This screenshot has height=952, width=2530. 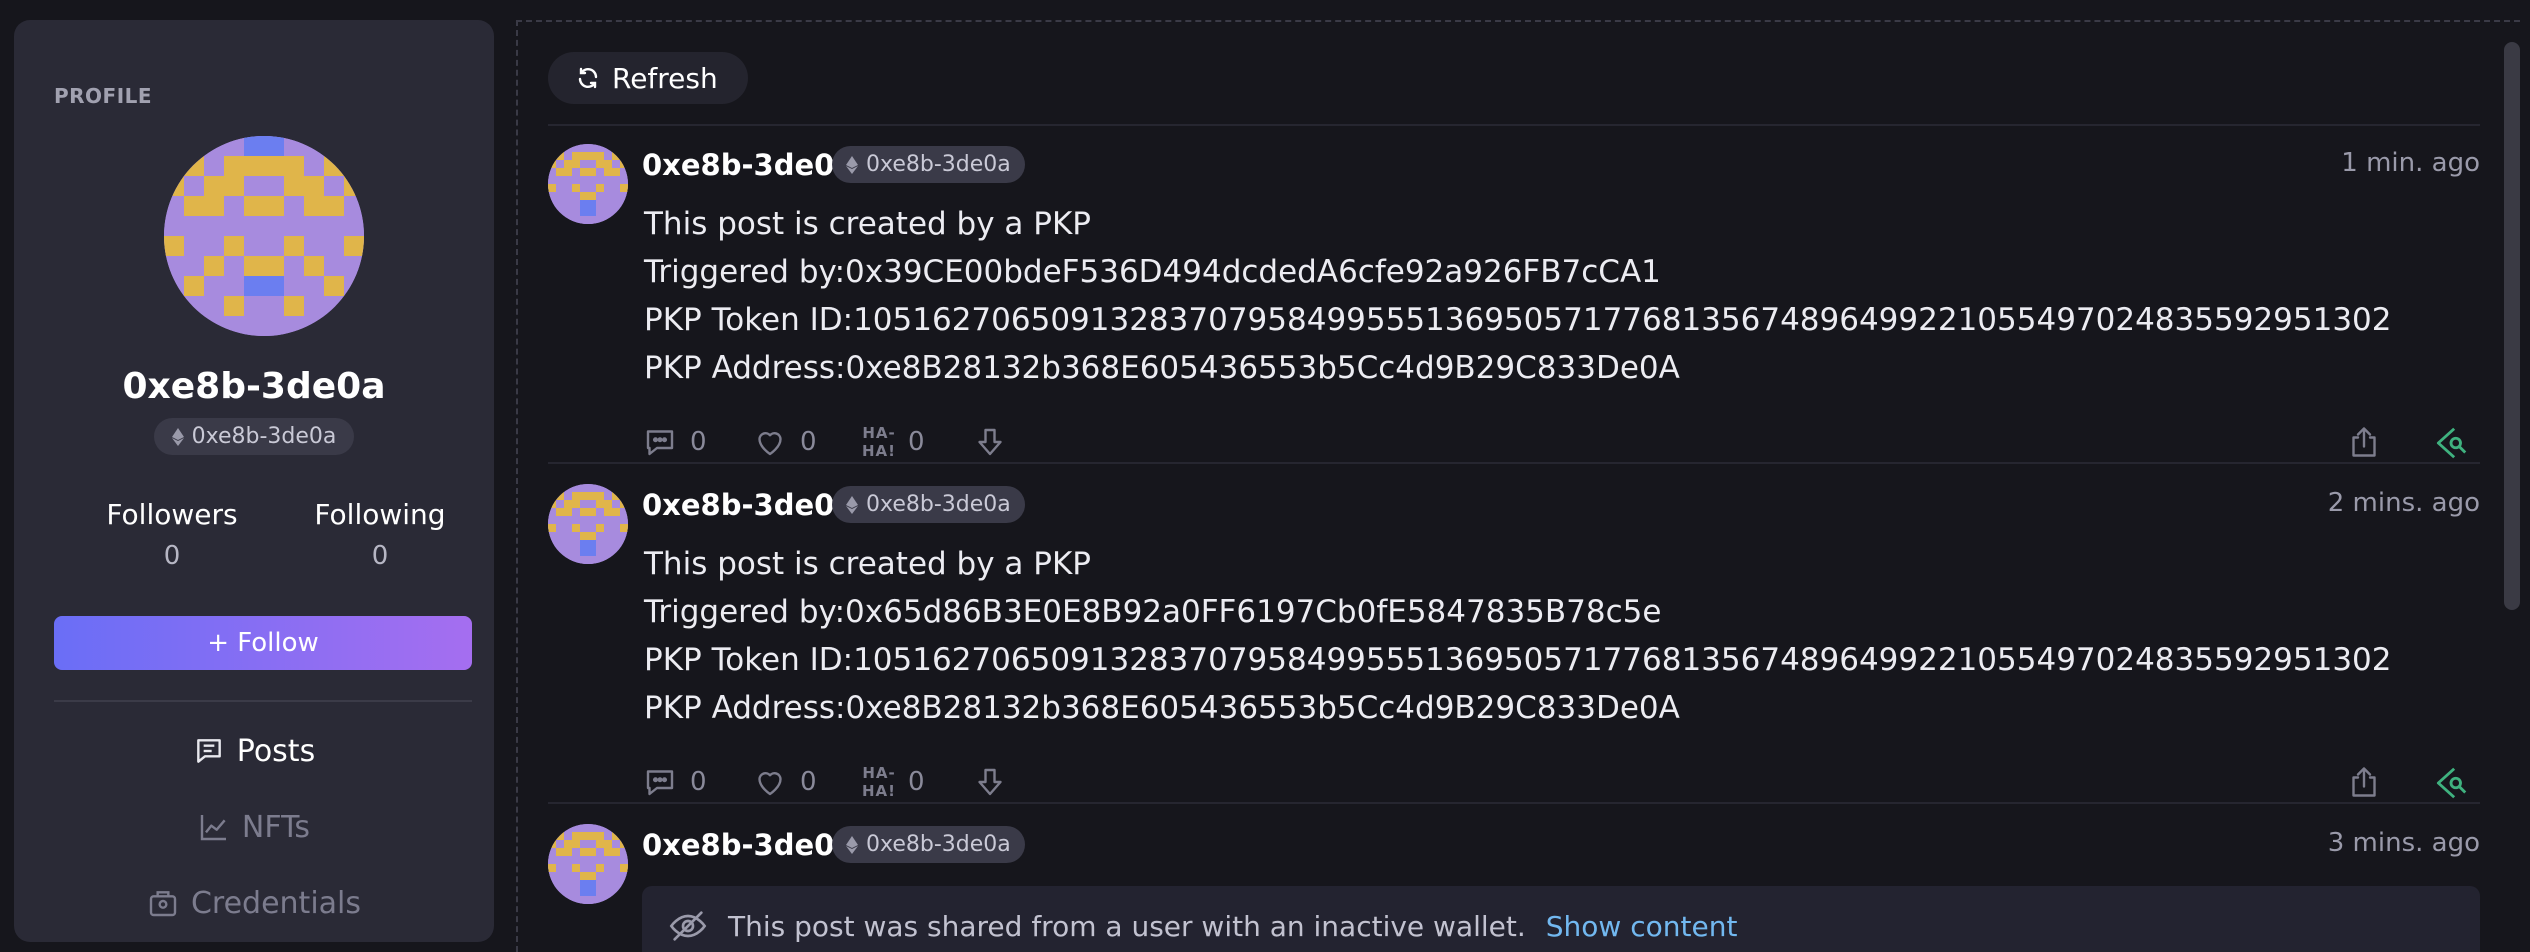 I want to click on profile-section-label: PROFILE, so click(x=103, y=96).